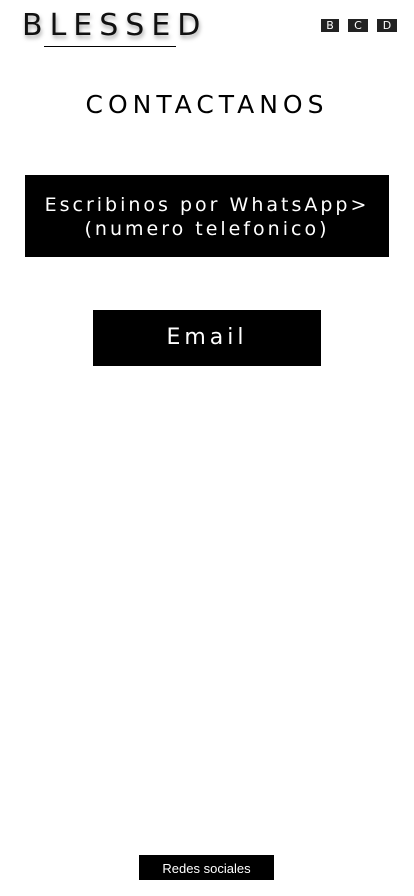 This screenshot has width=414, height=896. What do you see at coordinates (387, 25) in the screenshot?
I see `nav-item-d: D` at bounding box center [387, 25].